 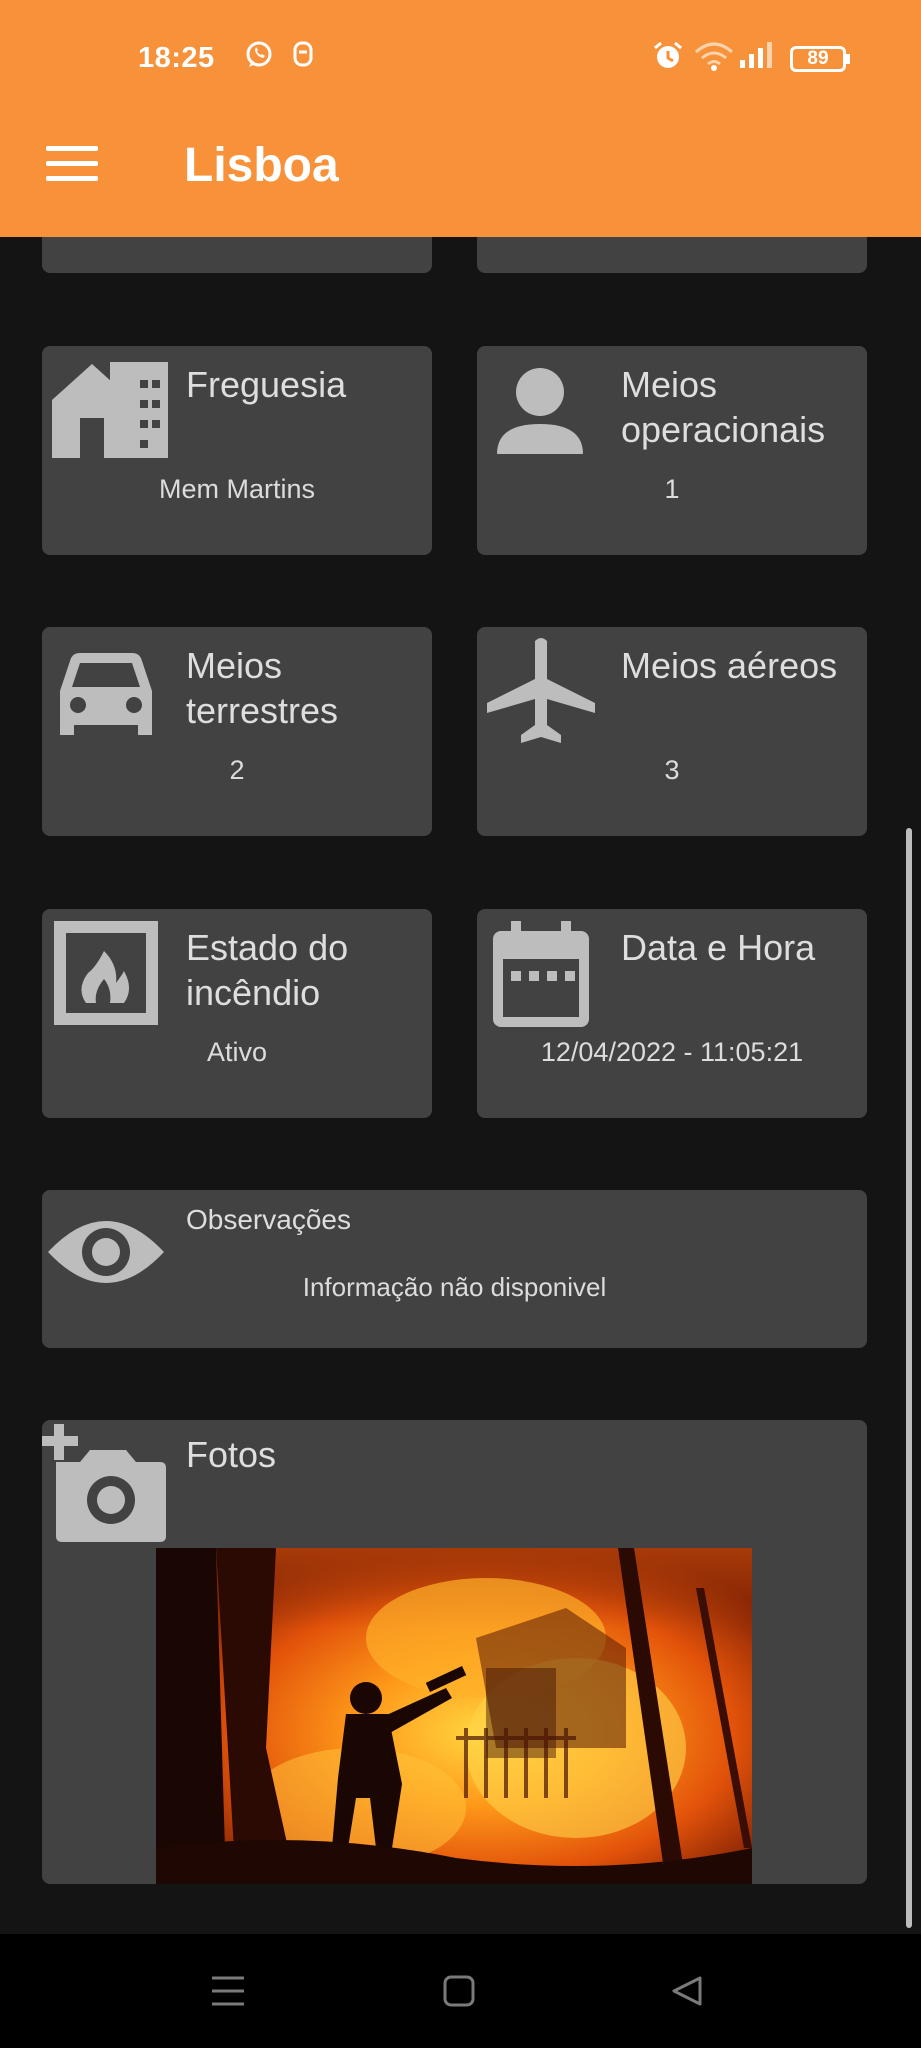 I want to click on calendar-icon, so click(x=541, y=974).